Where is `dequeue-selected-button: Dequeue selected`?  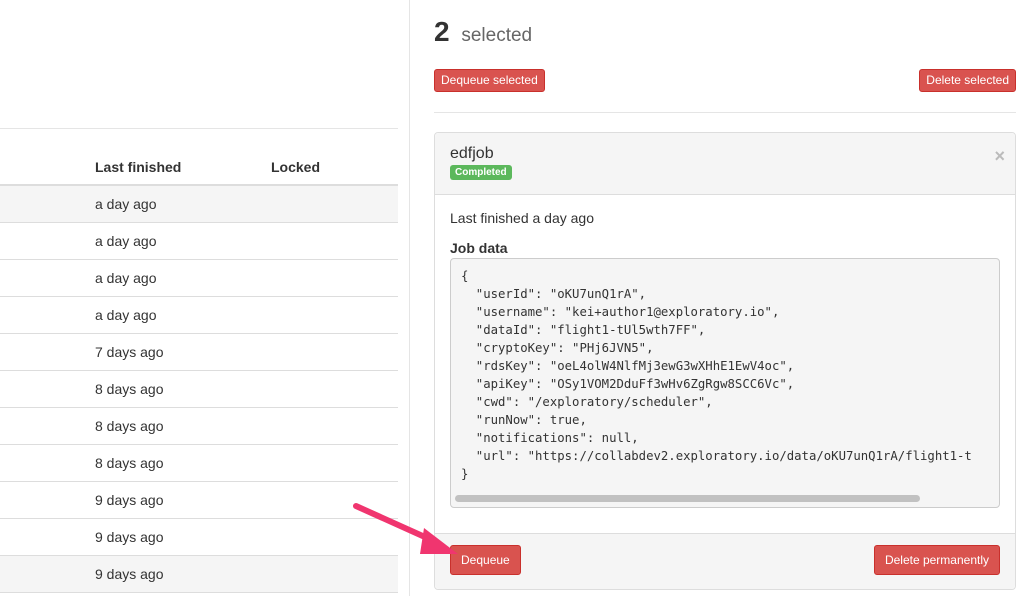
dequeue-selected-button: Dequeue selected is located at coordinates (489, 80).